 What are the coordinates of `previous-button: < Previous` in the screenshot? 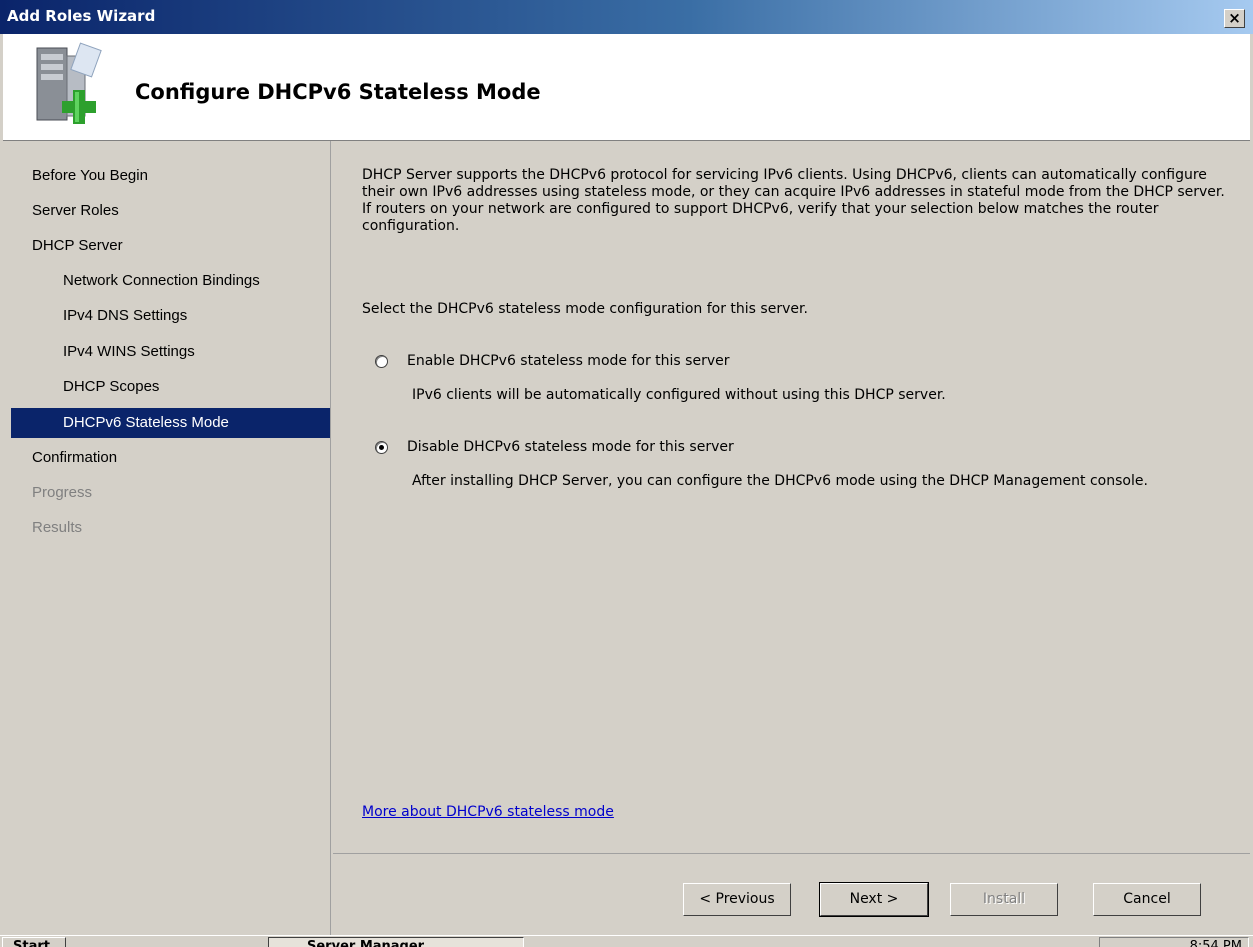 It's located at (737, 899).